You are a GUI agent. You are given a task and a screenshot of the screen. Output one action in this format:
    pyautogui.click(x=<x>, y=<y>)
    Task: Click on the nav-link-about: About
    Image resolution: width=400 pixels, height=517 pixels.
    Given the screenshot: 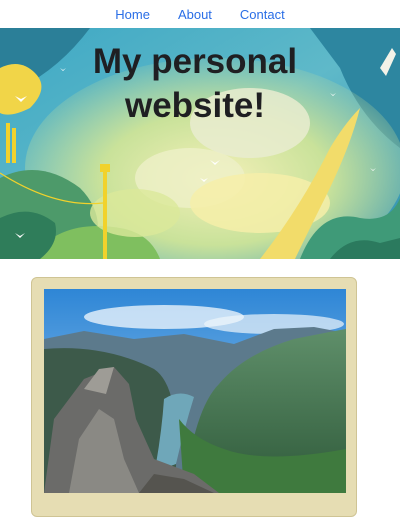 What is the action you would take?
    pyautogui.click(x=195, y=14)
    